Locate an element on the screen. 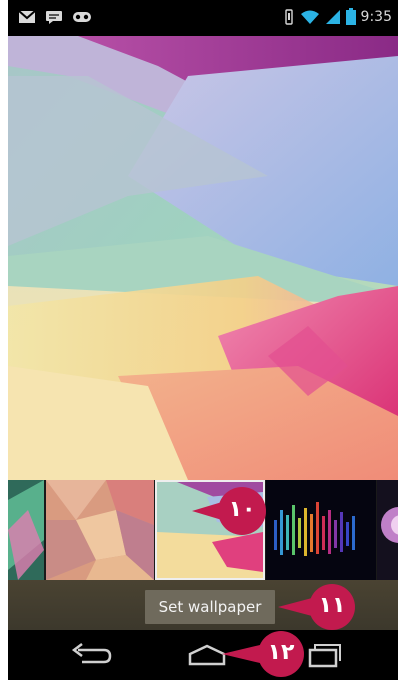 Image resolution: width=406 pixels, height=680 pixels. back-icon is located at coordinates (91, 653).